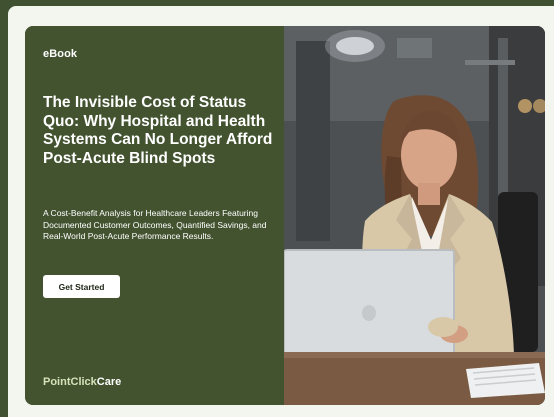  Describe the element at coordinates (109, 382) in the screenshot. I see `logo-text-part2: Care` at that location.